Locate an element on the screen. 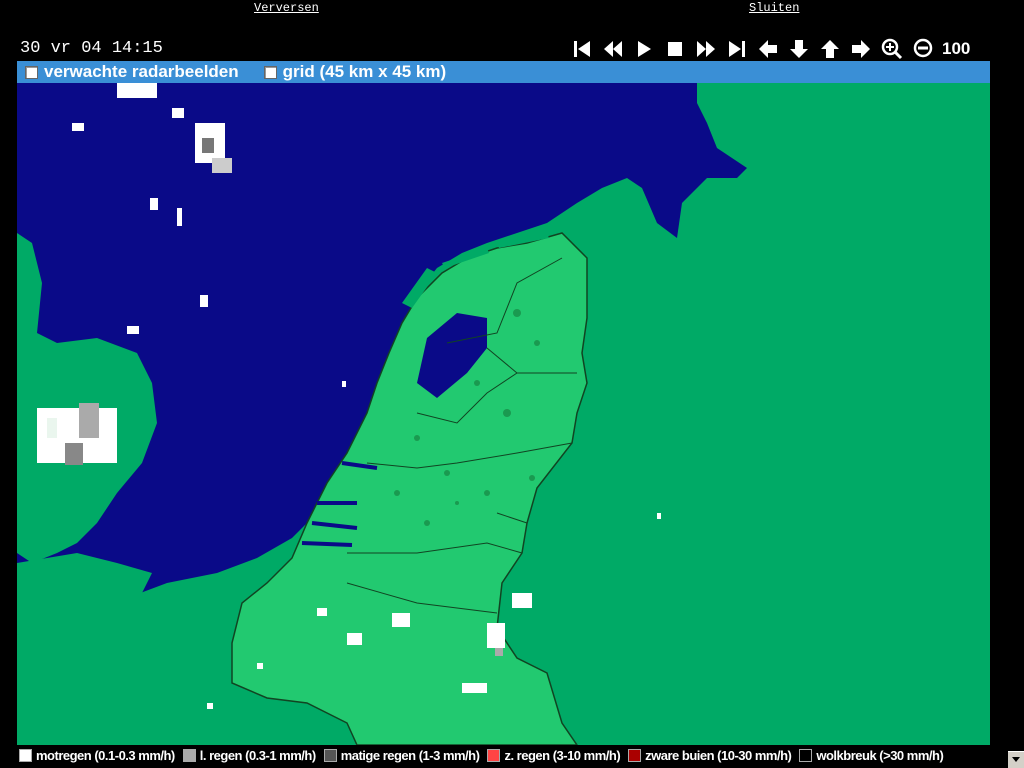  legend-item: wolkbreuk (>30 mm/h) is located at coordinates (870, 755).